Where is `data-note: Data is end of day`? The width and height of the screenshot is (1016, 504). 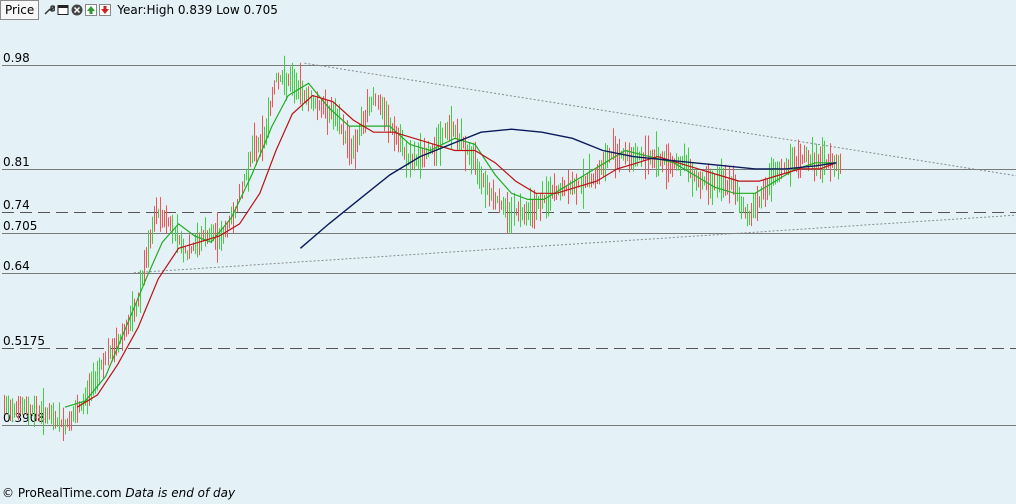
data-note: Data is end of day is located at coordinates (180, 493).